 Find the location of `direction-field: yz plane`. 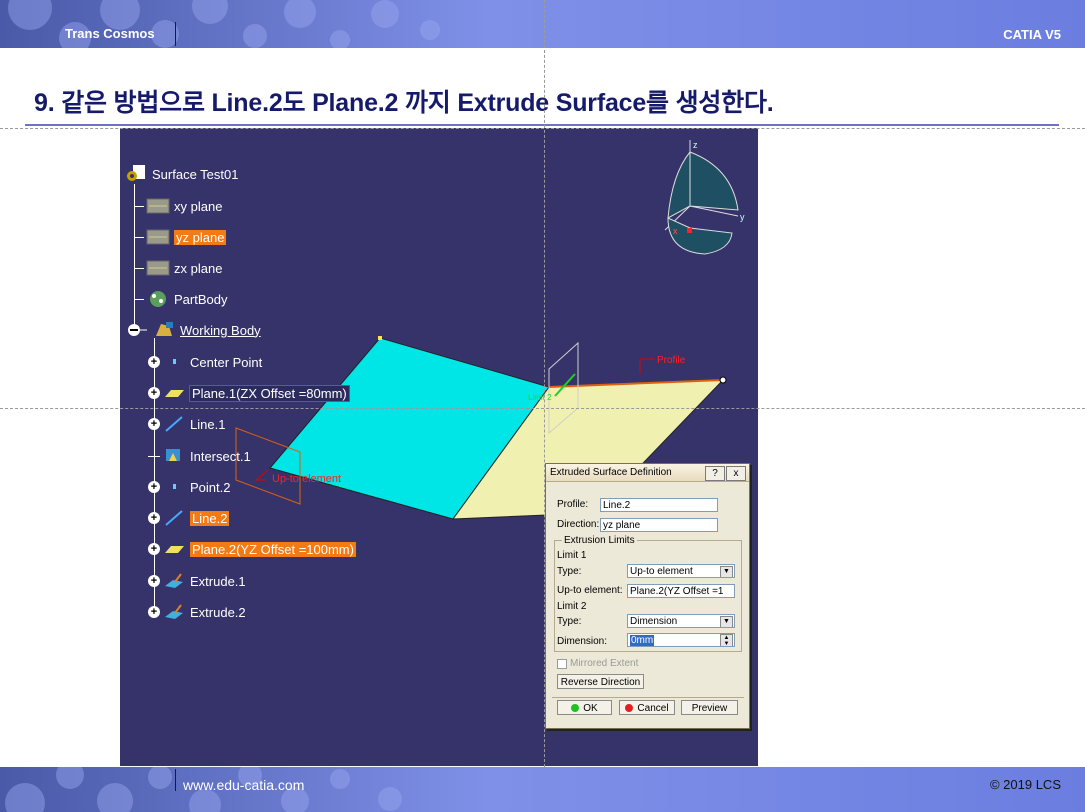

direction-field: yz plane is located at coordinates (659, 525).